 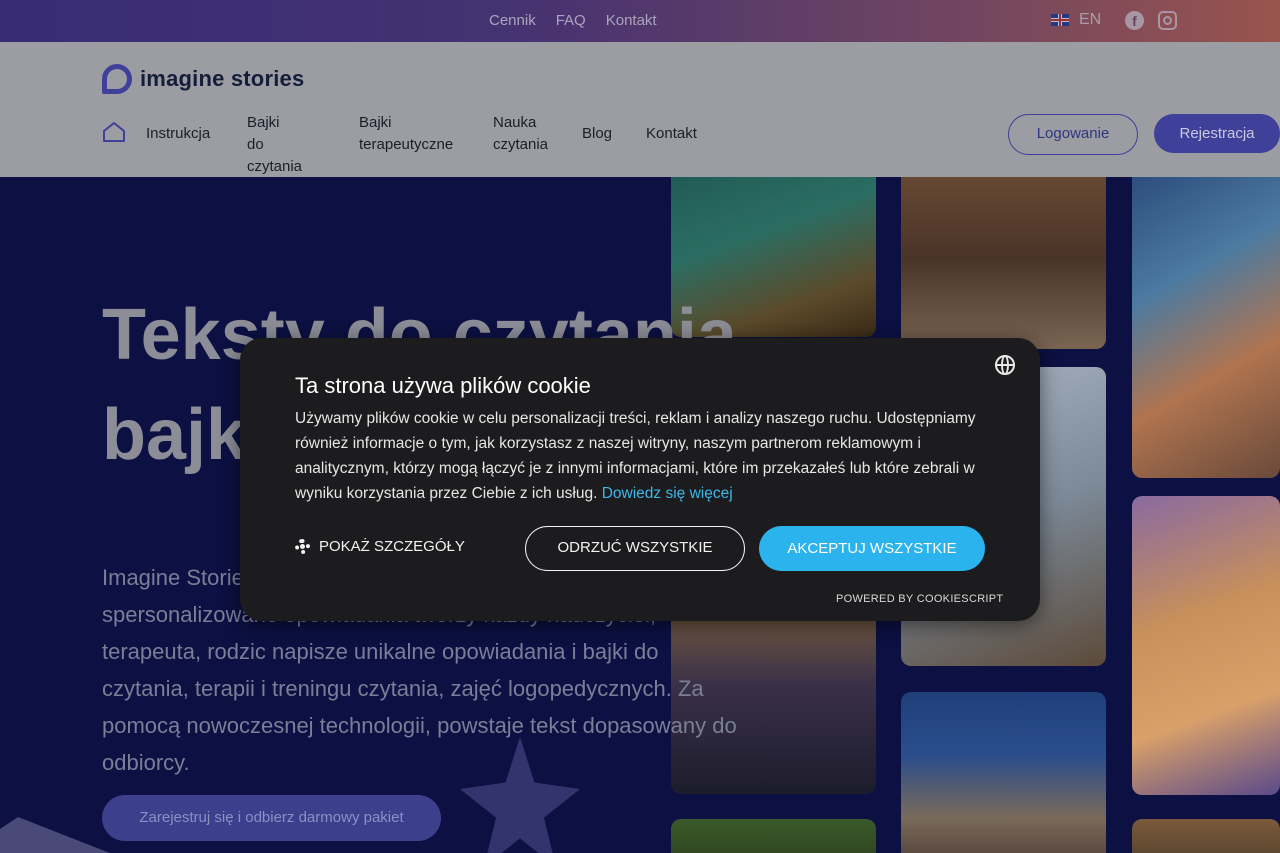 I want to click on top-link-cennik: Cennik, so click(x=512, y=20).